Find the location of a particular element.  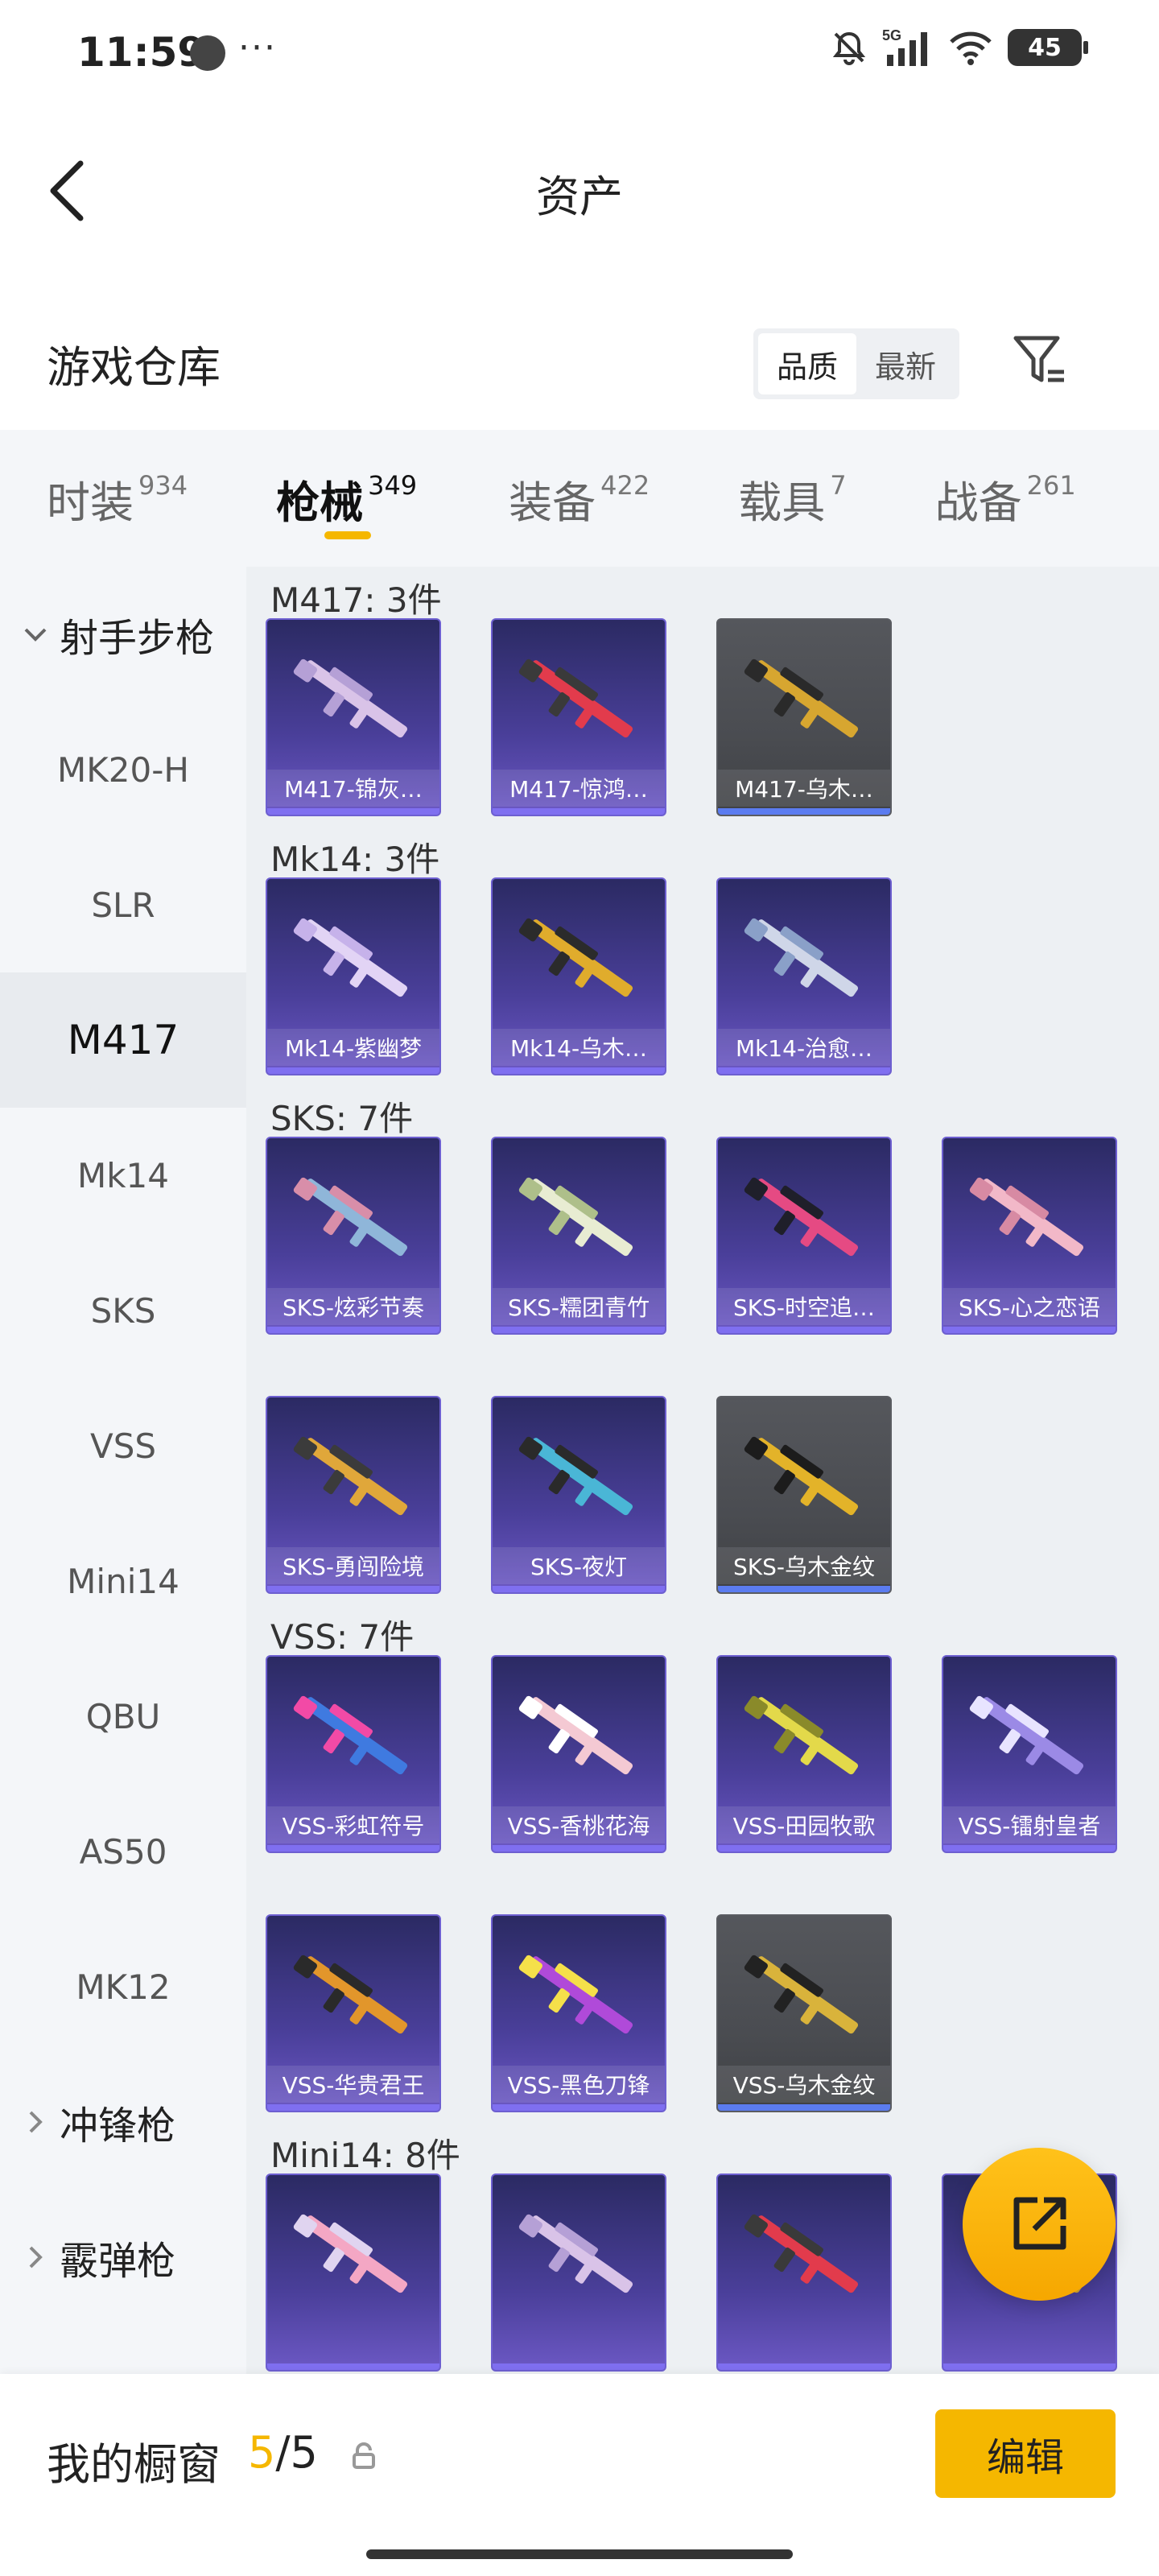

sidebar-group-marksman: 射手步枪 is located at coordinates (123, 634).